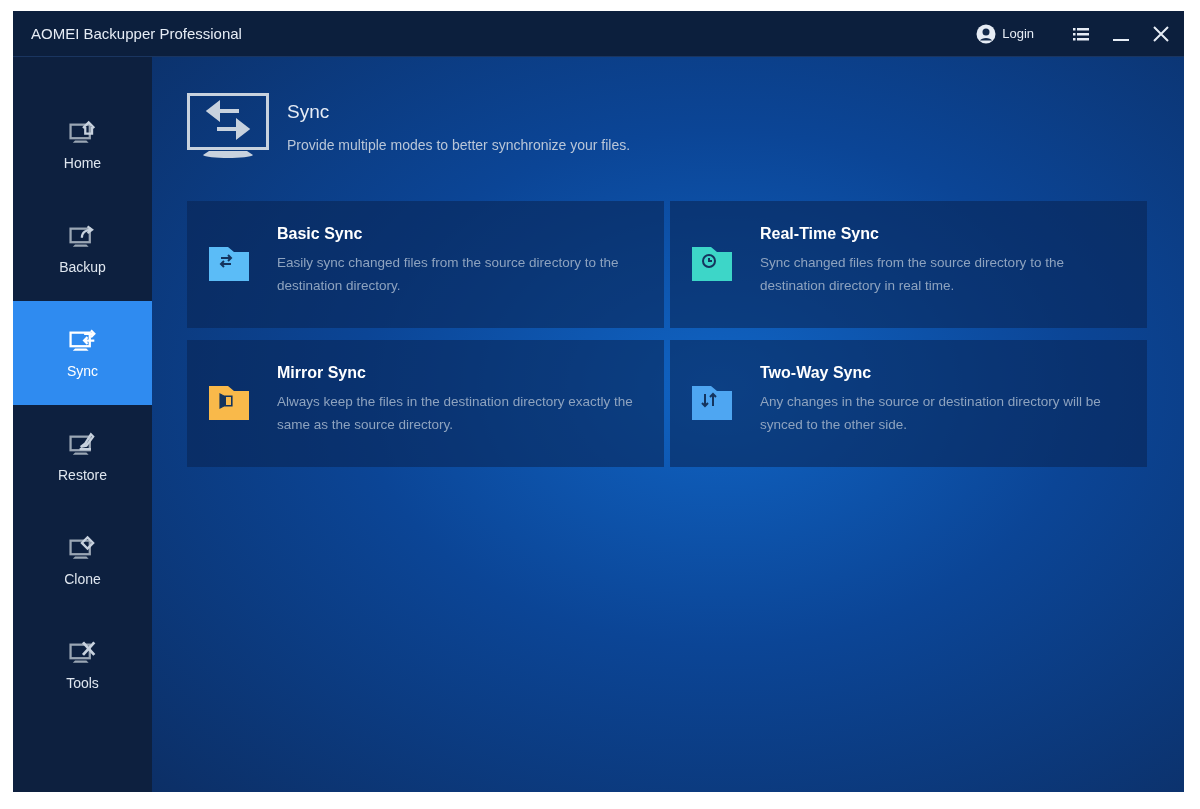  I want to click on home-monitor-icon, so click(82, 132).